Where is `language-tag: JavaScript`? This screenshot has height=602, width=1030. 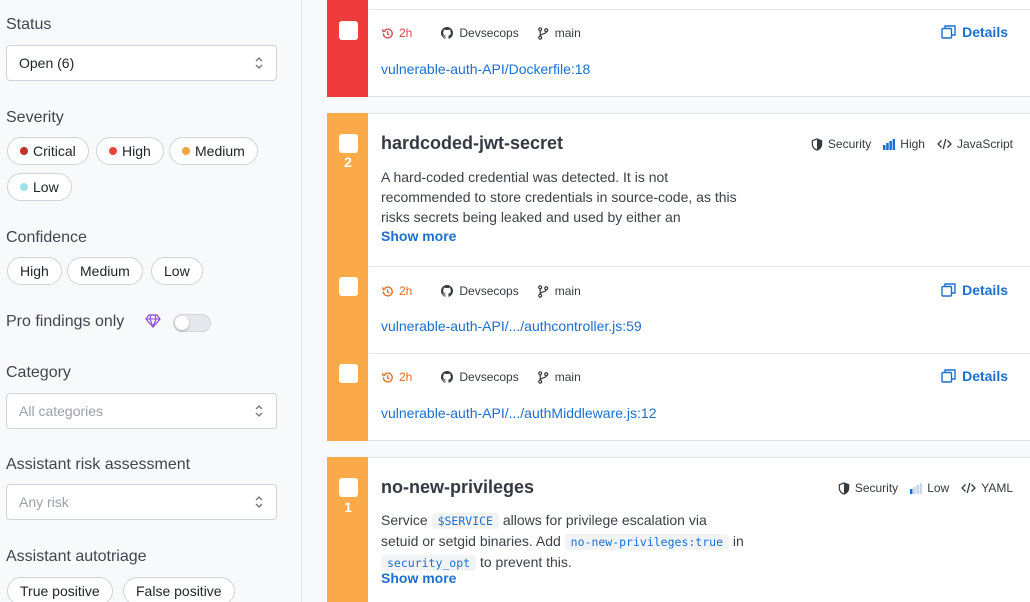 language-tag: JavaScript is located at coordinates (975, 144).